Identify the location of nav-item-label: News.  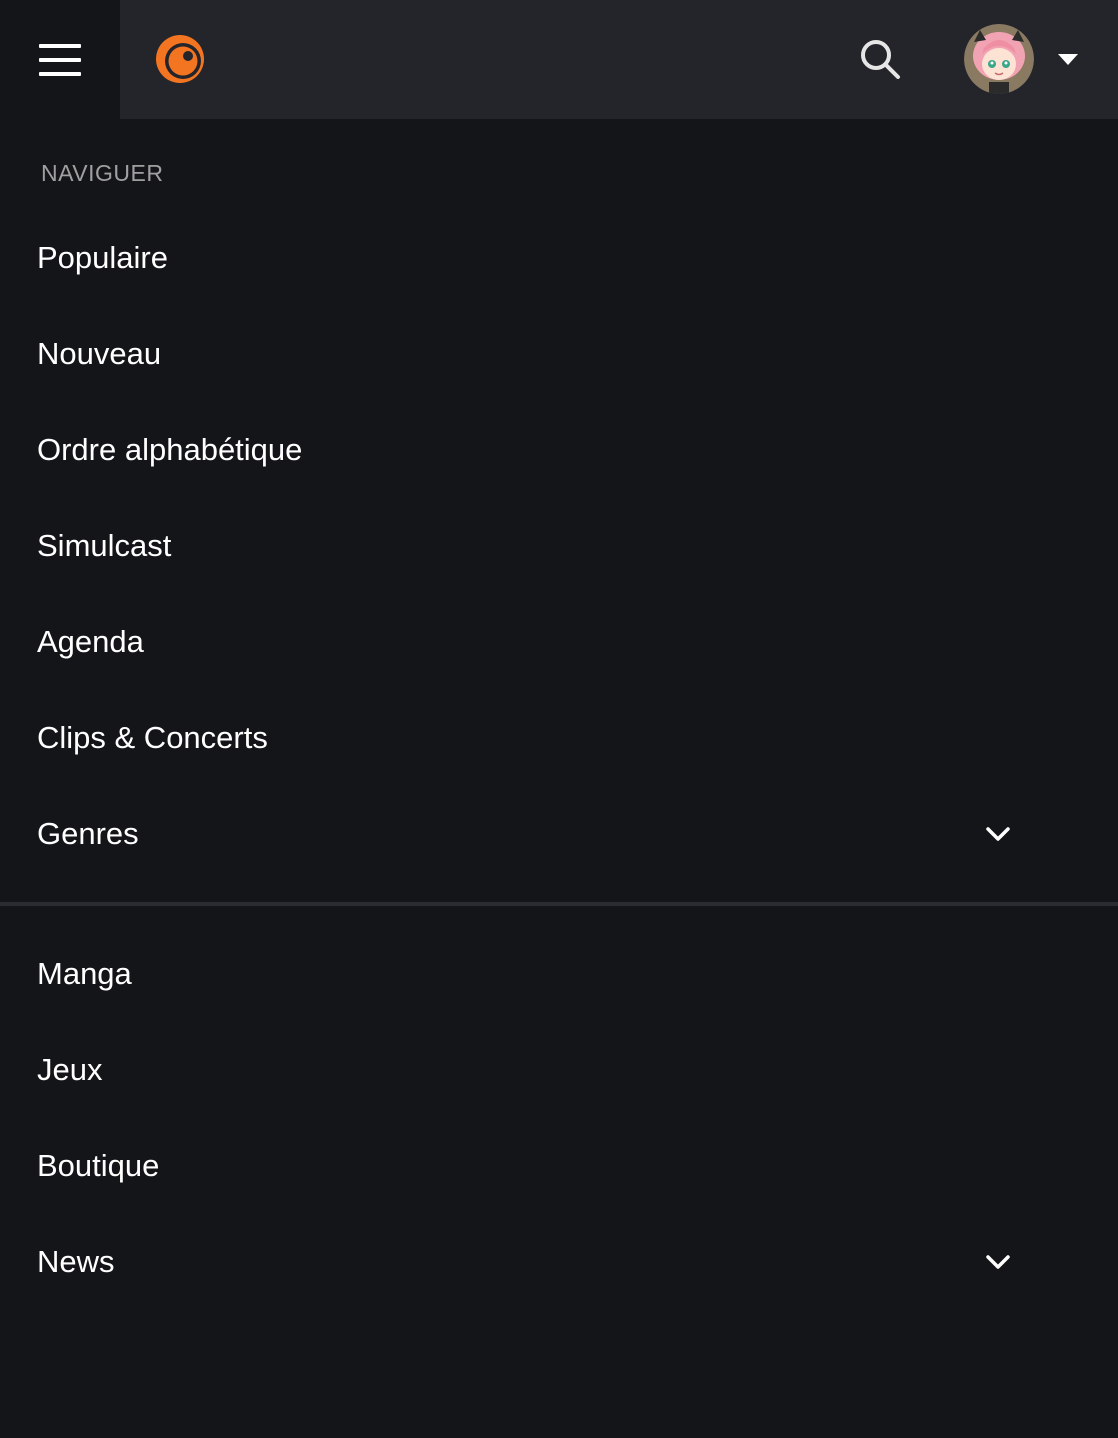
(76, 1261).